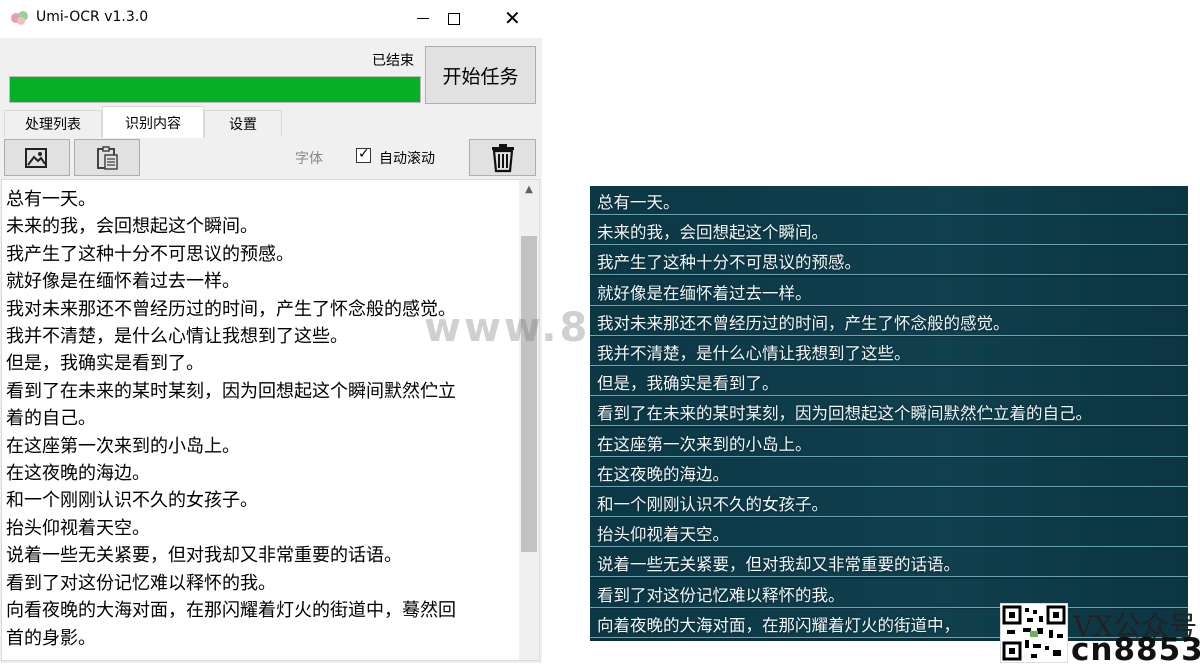 The width and height of the screenshot is (1200, 668). Describe the element at coordinates (529, 394) in the screenshot. I see `scroll-thumb` at that location.